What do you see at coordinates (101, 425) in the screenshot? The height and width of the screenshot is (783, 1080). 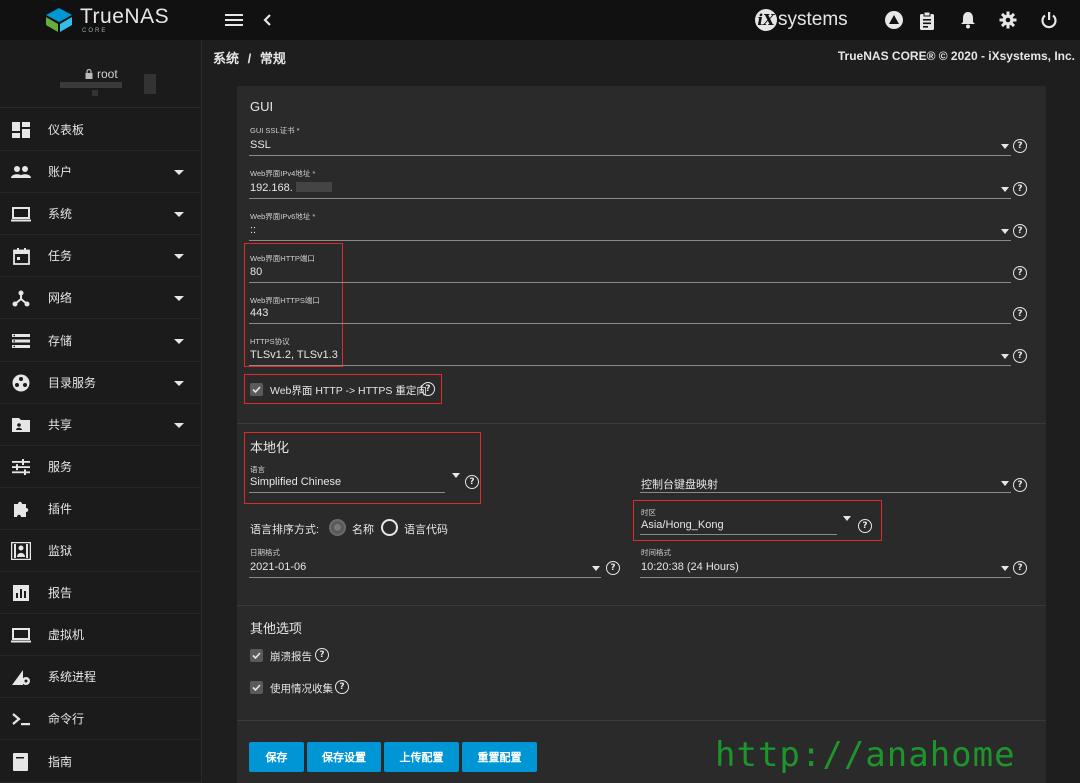 I see `sidebar-item-8: 共享` at bounding box center [101, 425].